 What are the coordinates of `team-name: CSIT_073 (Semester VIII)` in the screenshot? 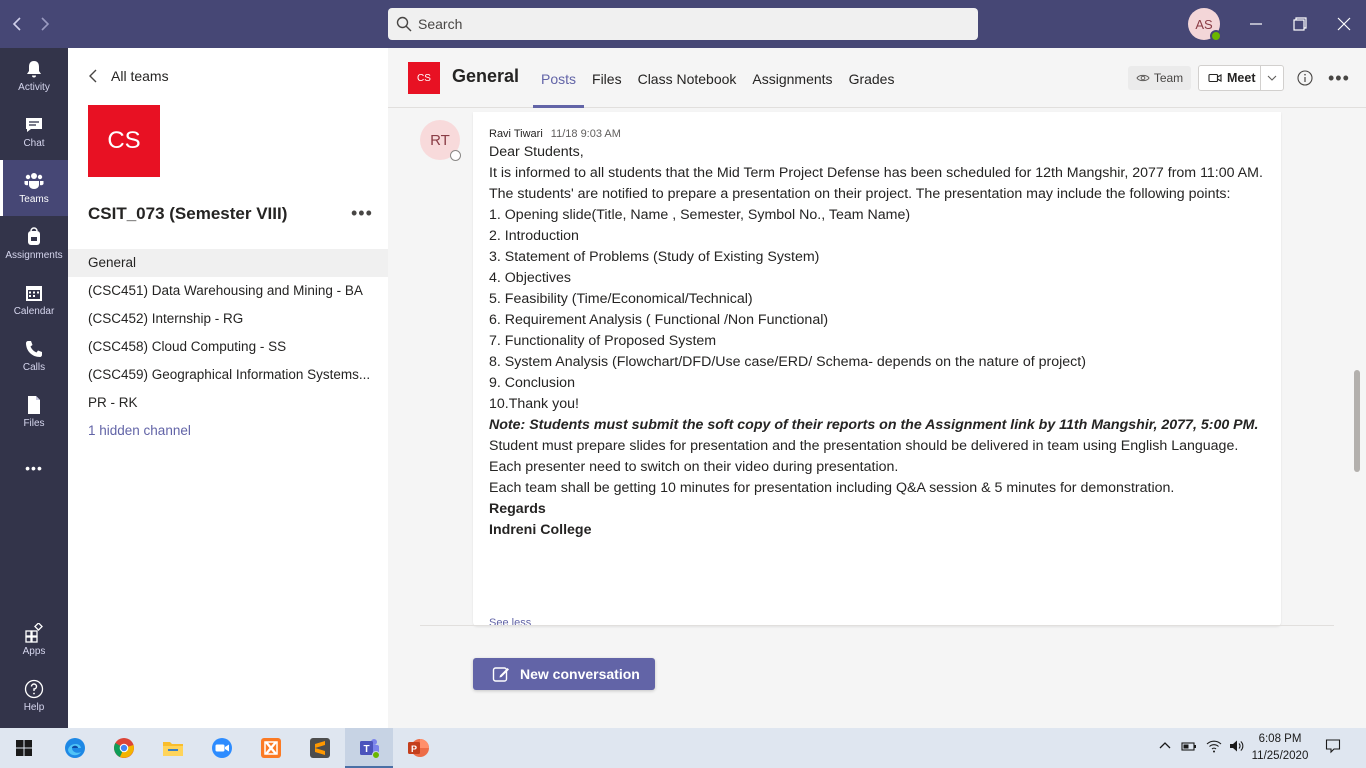 It's located at (188, 213).